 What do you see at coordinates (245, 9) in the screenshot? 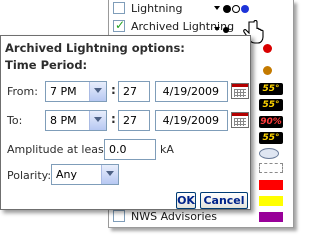
I see `blue-dot-icon` at bounding box center [245, 9].